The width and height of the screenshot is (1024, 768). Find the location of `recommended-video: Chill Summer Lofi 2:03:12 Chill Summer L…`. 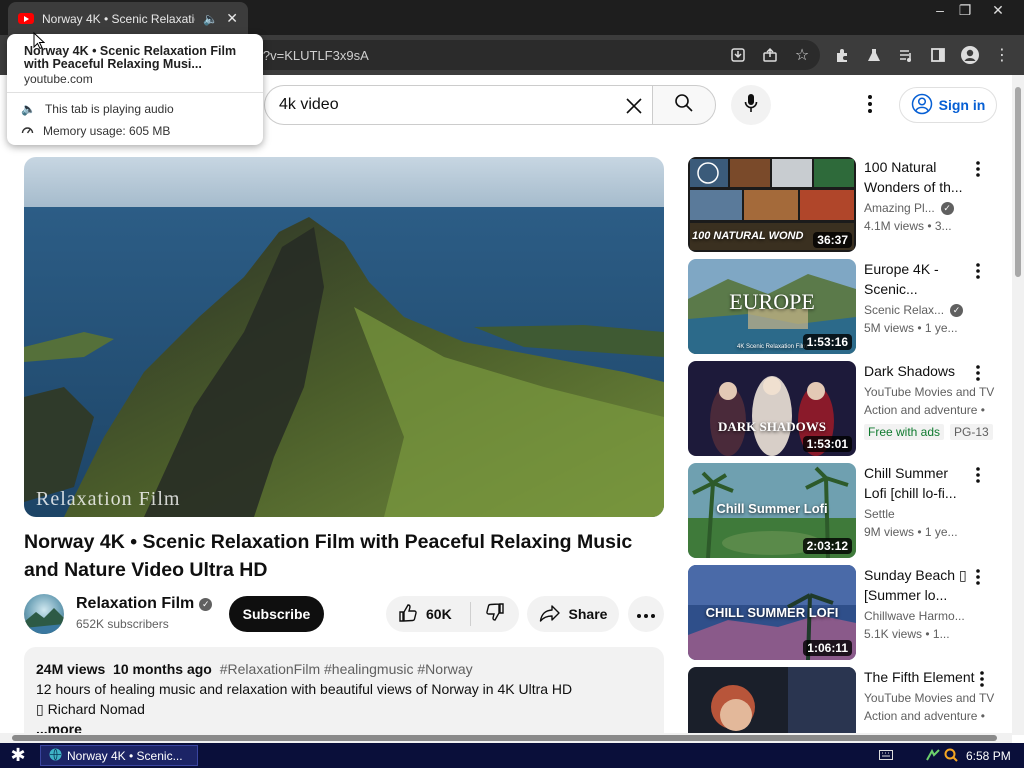

recommended-video: Chill Summer Lofi 2:03:12 Chill Summer L… is located at coordinates (848, 510).